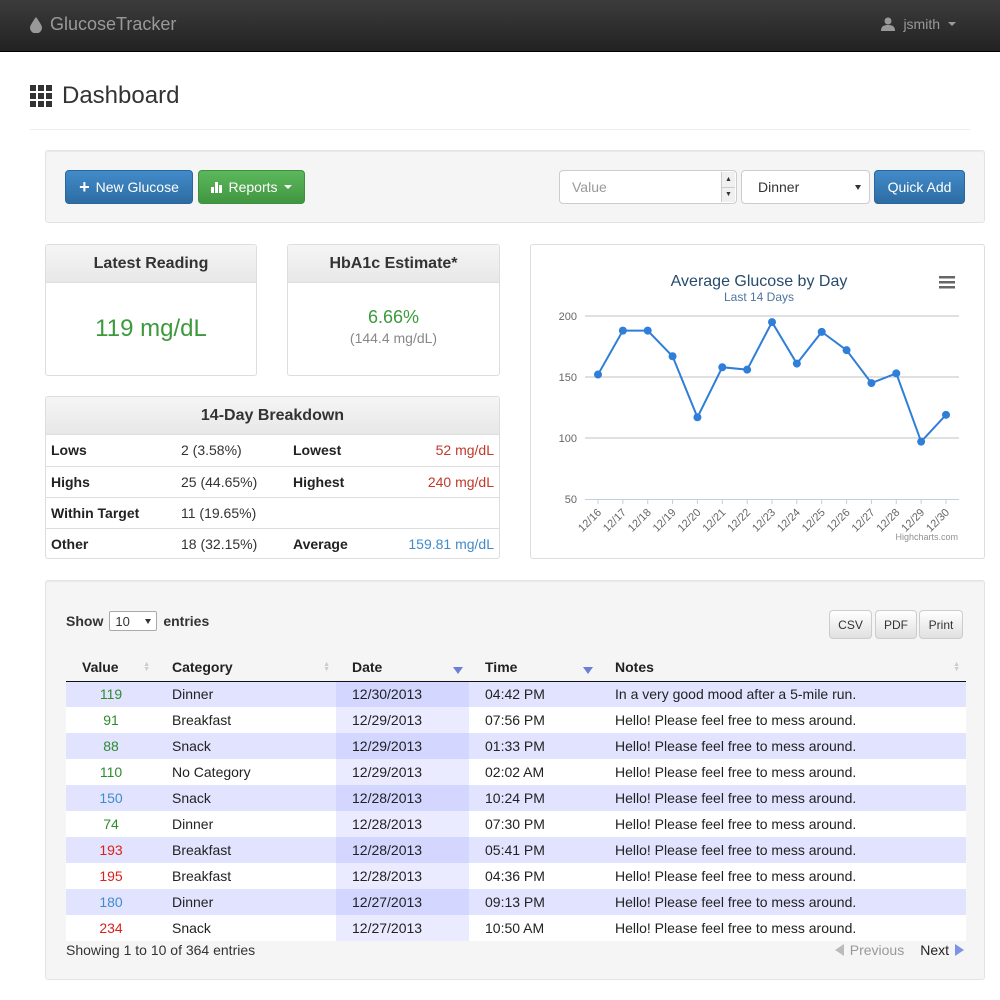 Image resolution: width=1000 pixels, height=1000 pixels. Describe the element at coordinates (782, 667) in the screenshot. I see `column-header-notes: Notes ▲ ▼` at that location.